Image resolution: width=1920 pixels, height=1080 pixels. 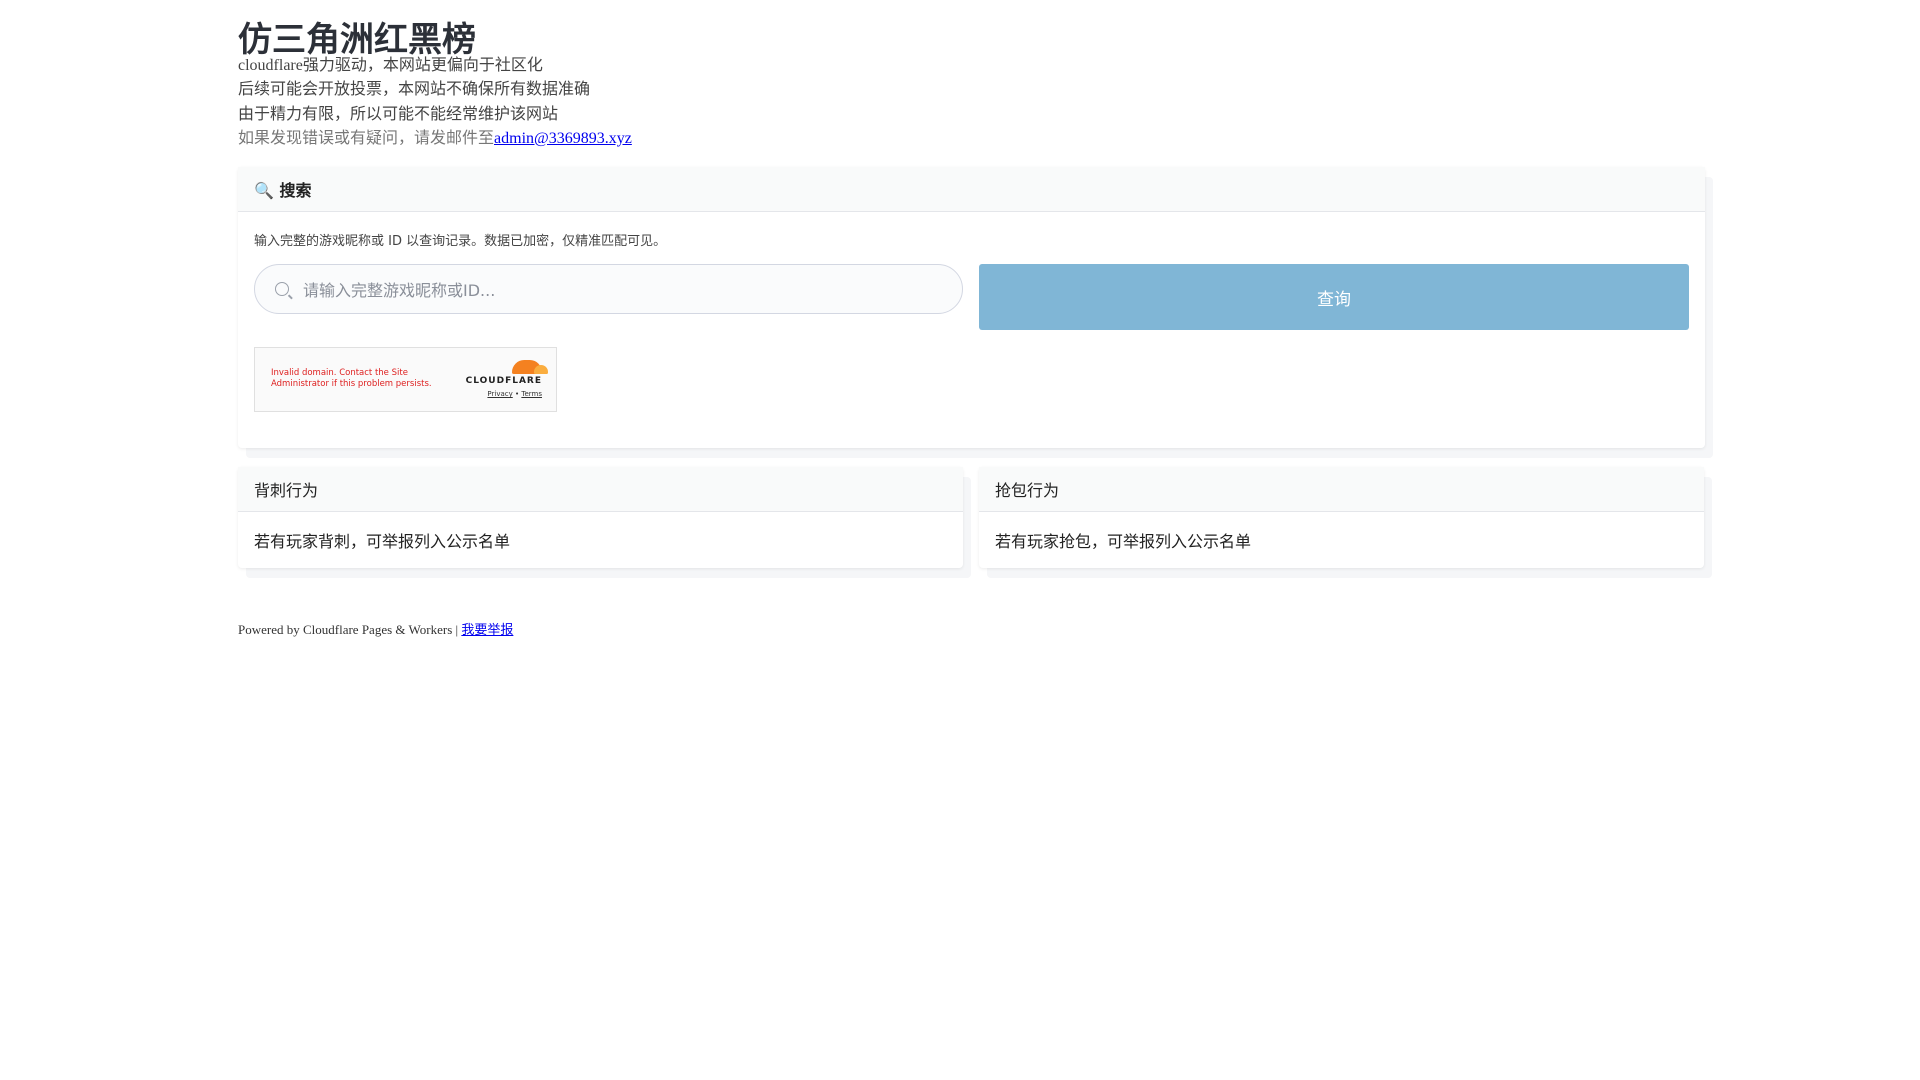 What do you see at coordinates (1123, 541) in the screenshot?
I see `card-body: 若有玩家抢包，可举报列入公示名单` at bounding box center [1123, 541].